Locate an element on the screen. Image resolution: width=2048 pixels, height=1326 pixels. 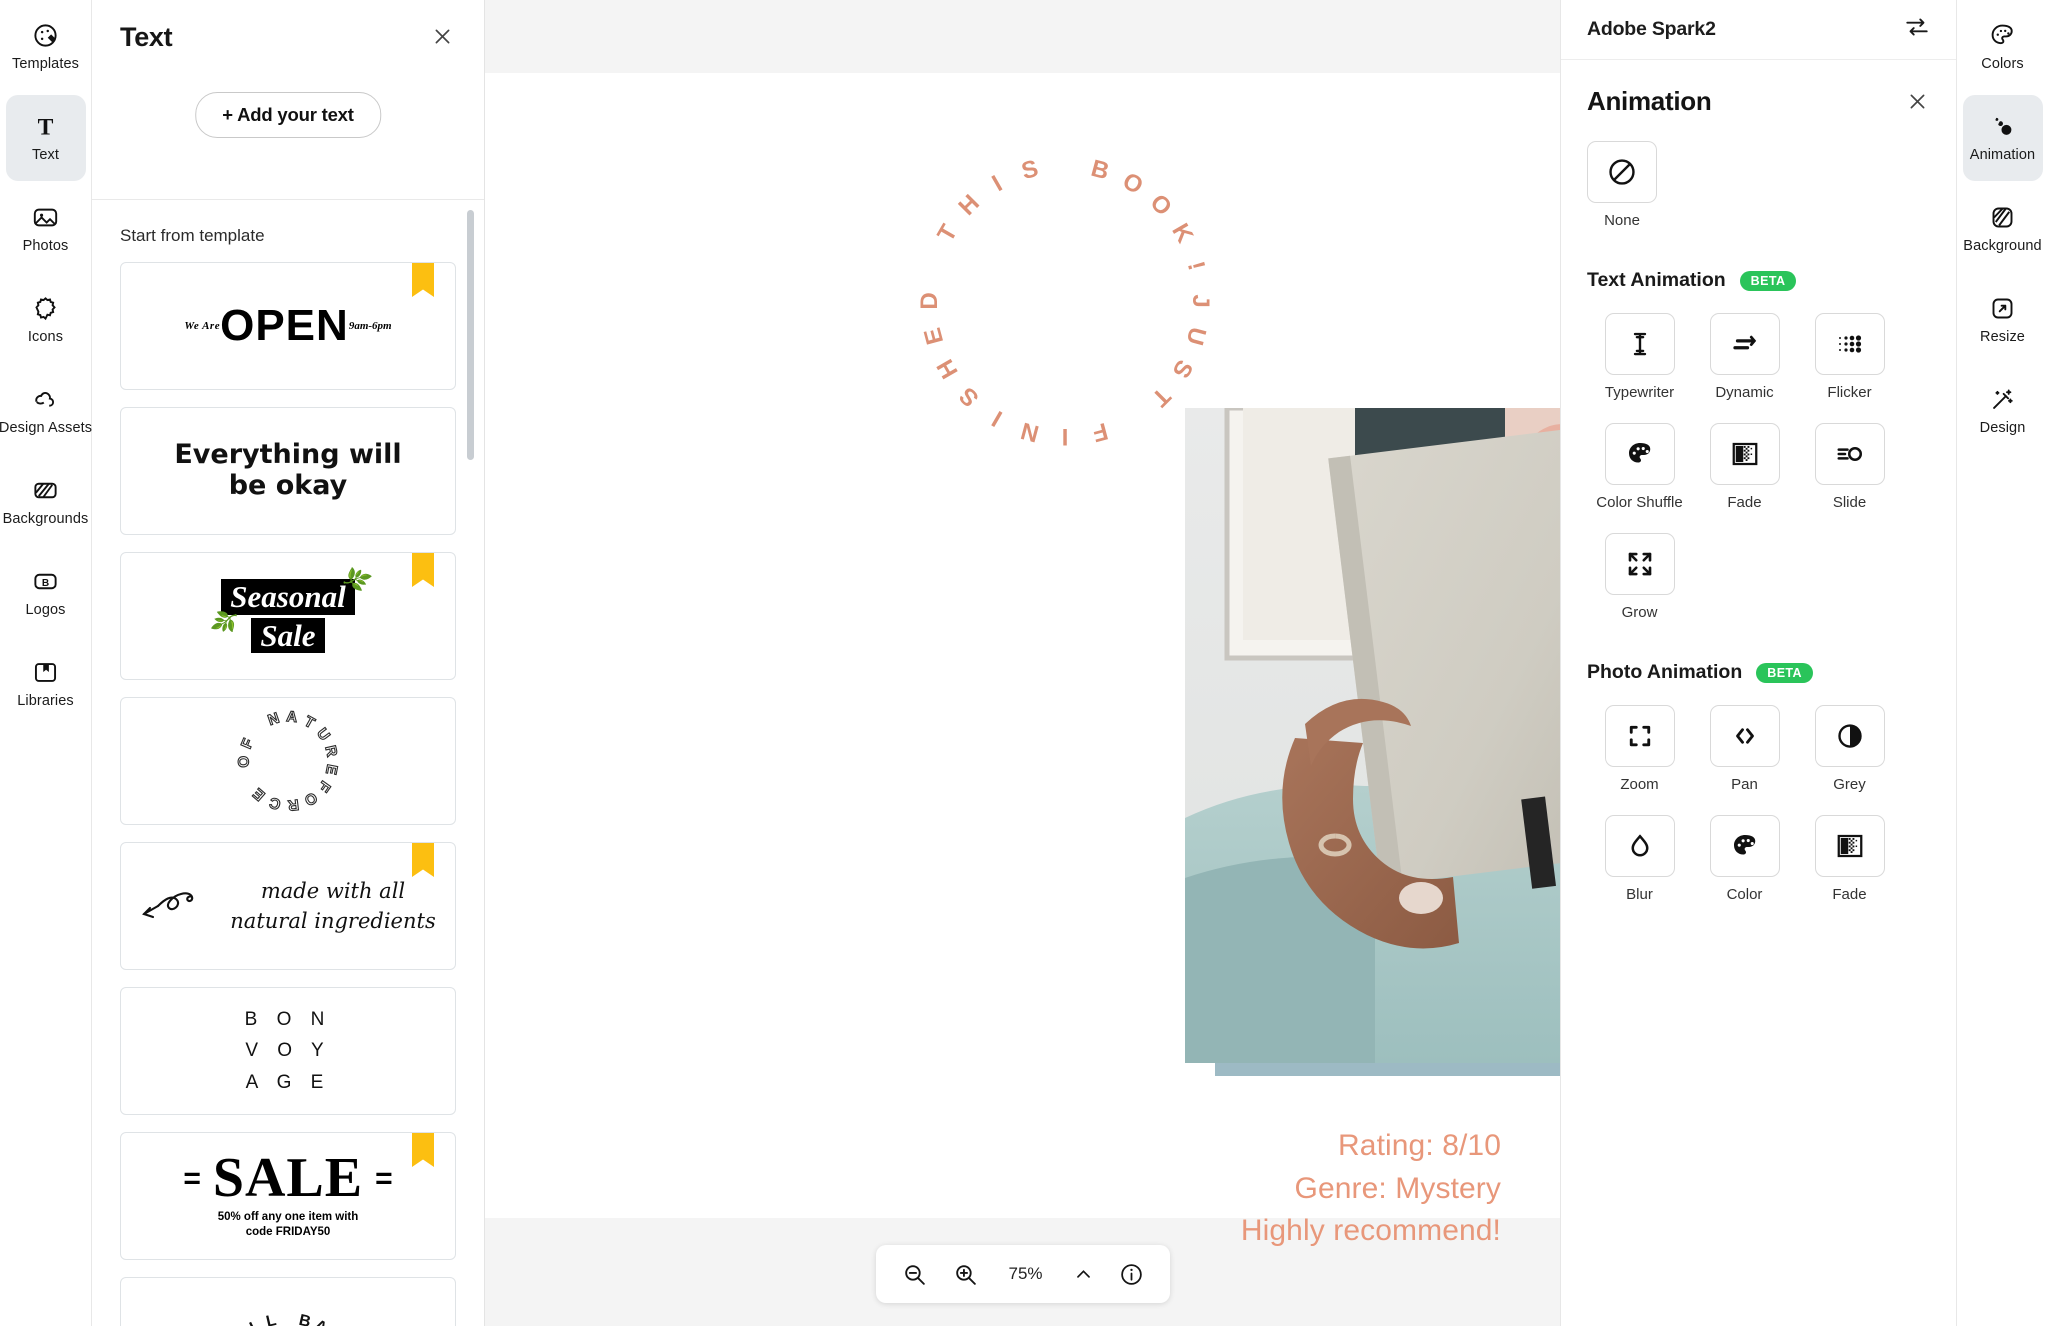
chevron-up-icon is located at coordinates (1083, 1274).